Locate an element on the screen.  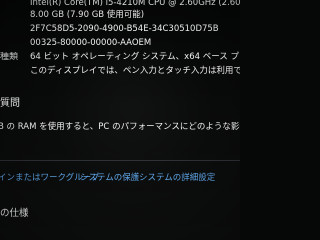
faq-heading: 質問 is located at coordinates (10, 103).